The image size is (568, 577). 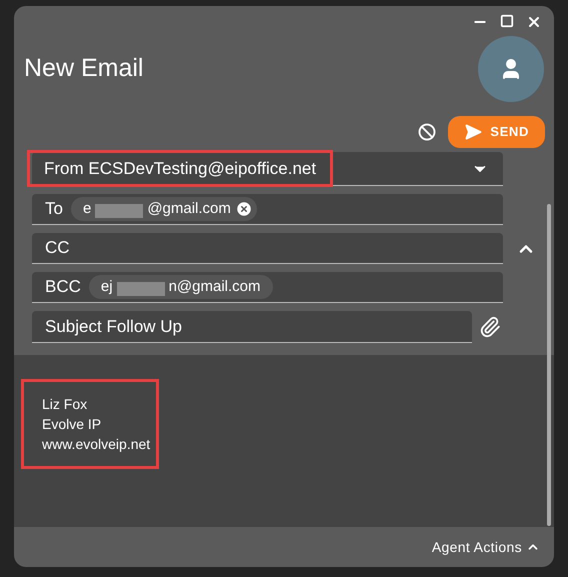 What do you see at coordinates (267, 248) in the screenshot?
I see `cc-field: CC` at bounding box center [267, 248].